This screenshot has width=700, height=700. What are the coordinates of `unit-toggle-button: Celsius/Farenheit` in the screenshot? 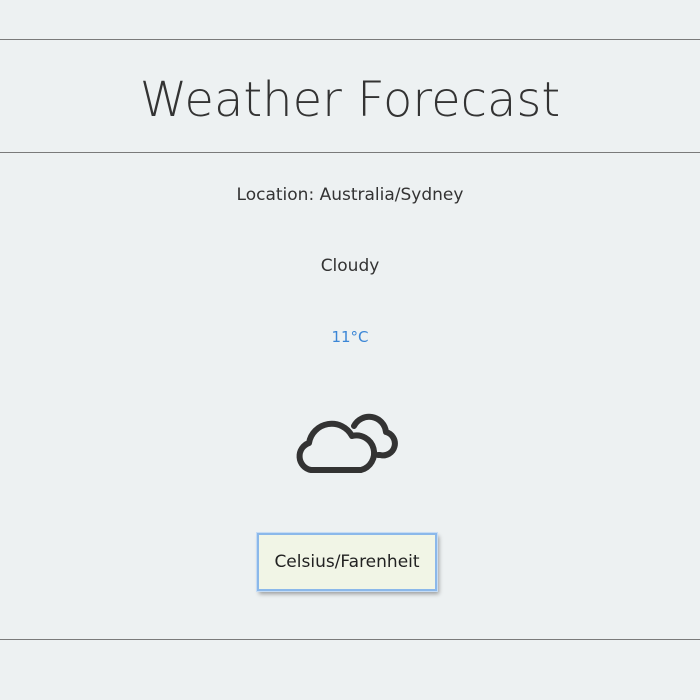 It's located at (347, 562).